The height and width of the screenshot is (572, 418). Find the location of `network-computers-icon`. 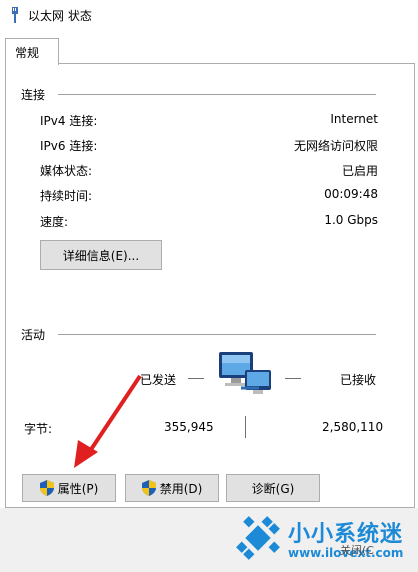

network-computers-icon is located at coordinates (245, 373).